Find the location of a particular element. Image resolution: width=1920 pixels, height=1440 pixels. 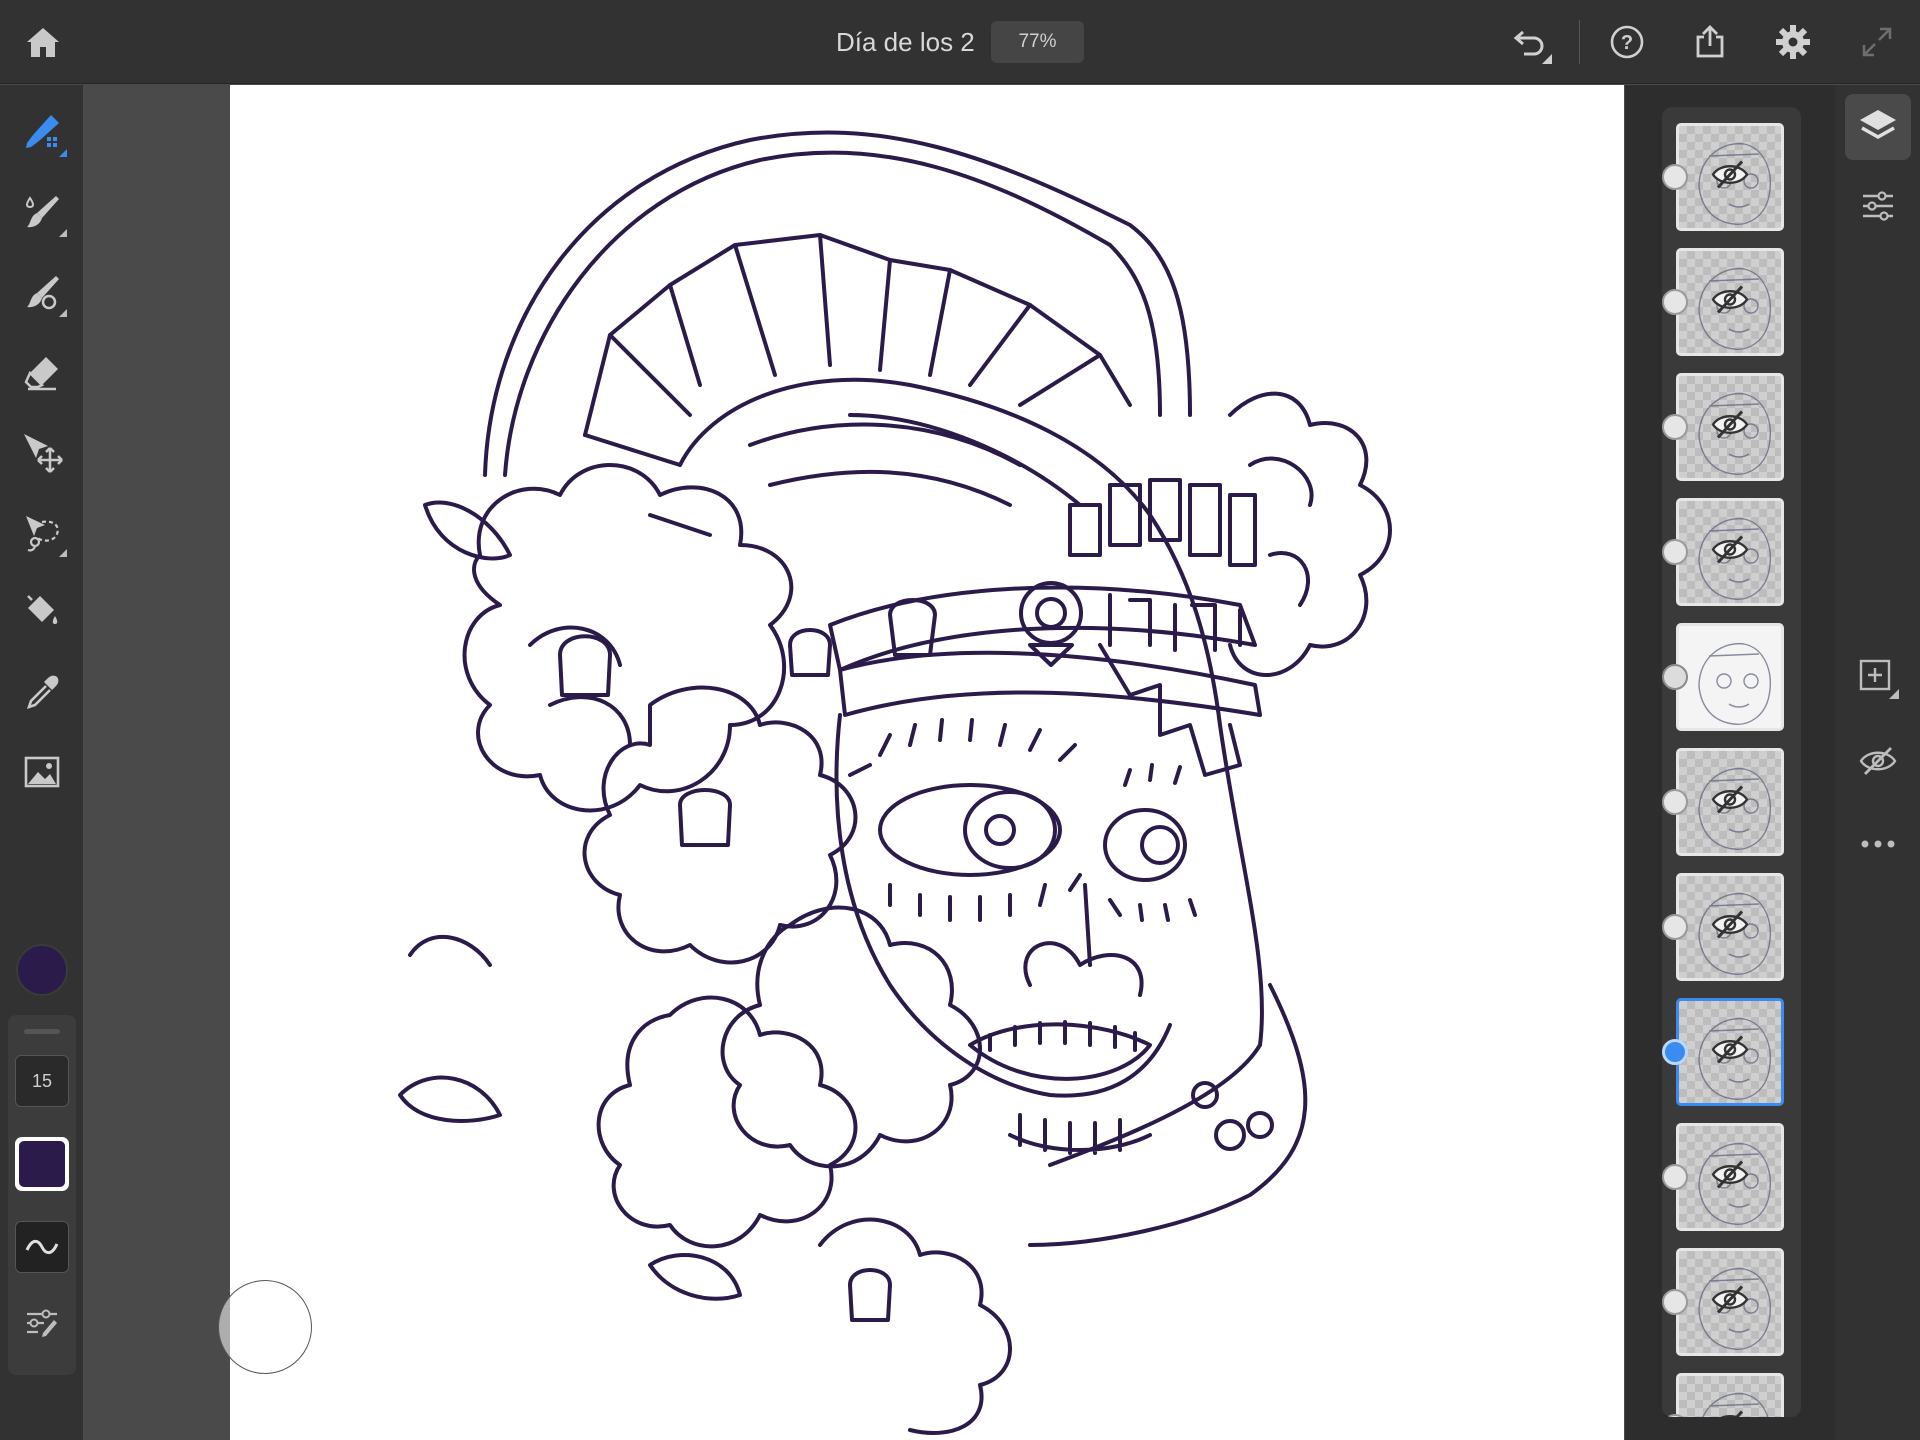

smoothing-button is located at coordinates (42, 1247).